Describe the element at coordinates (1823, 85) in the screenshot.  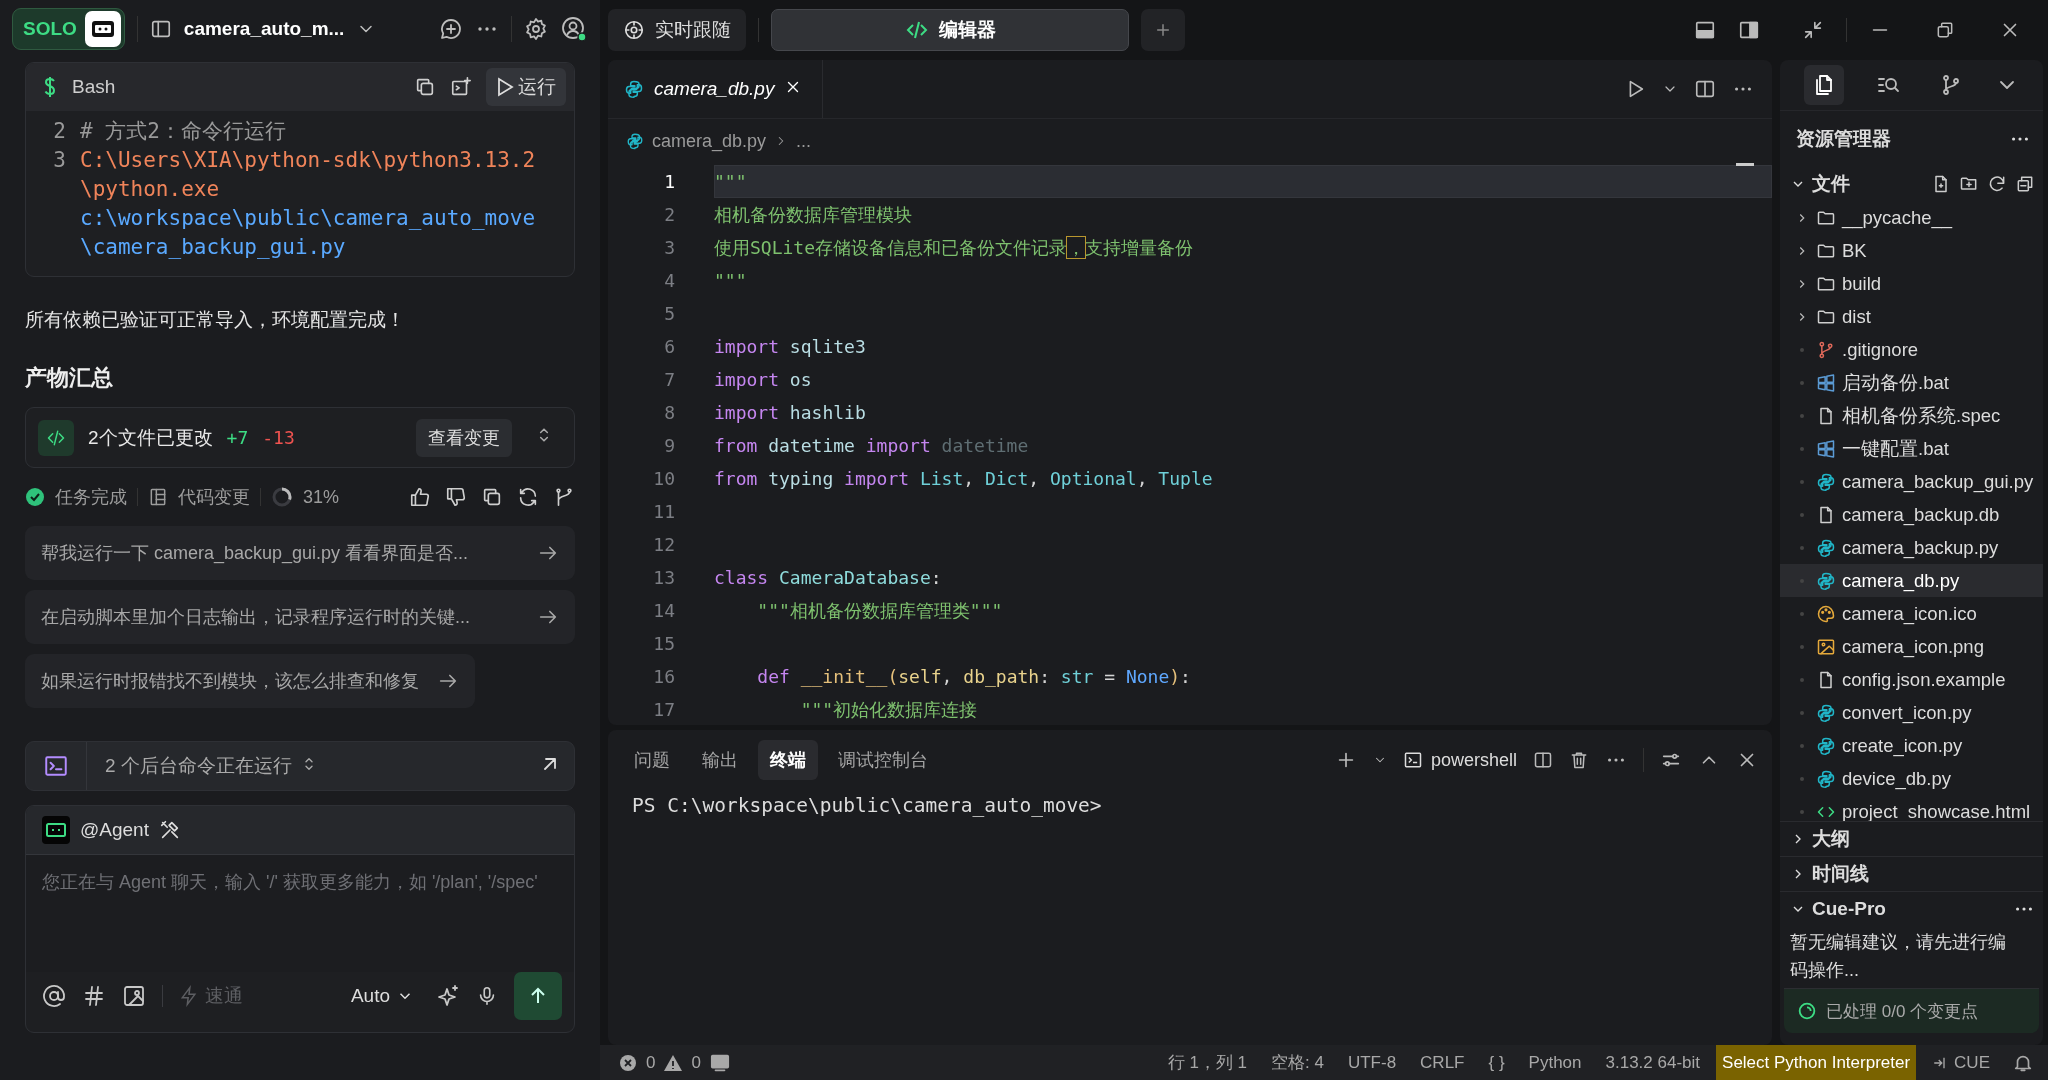
I see `files-icon` at that location.